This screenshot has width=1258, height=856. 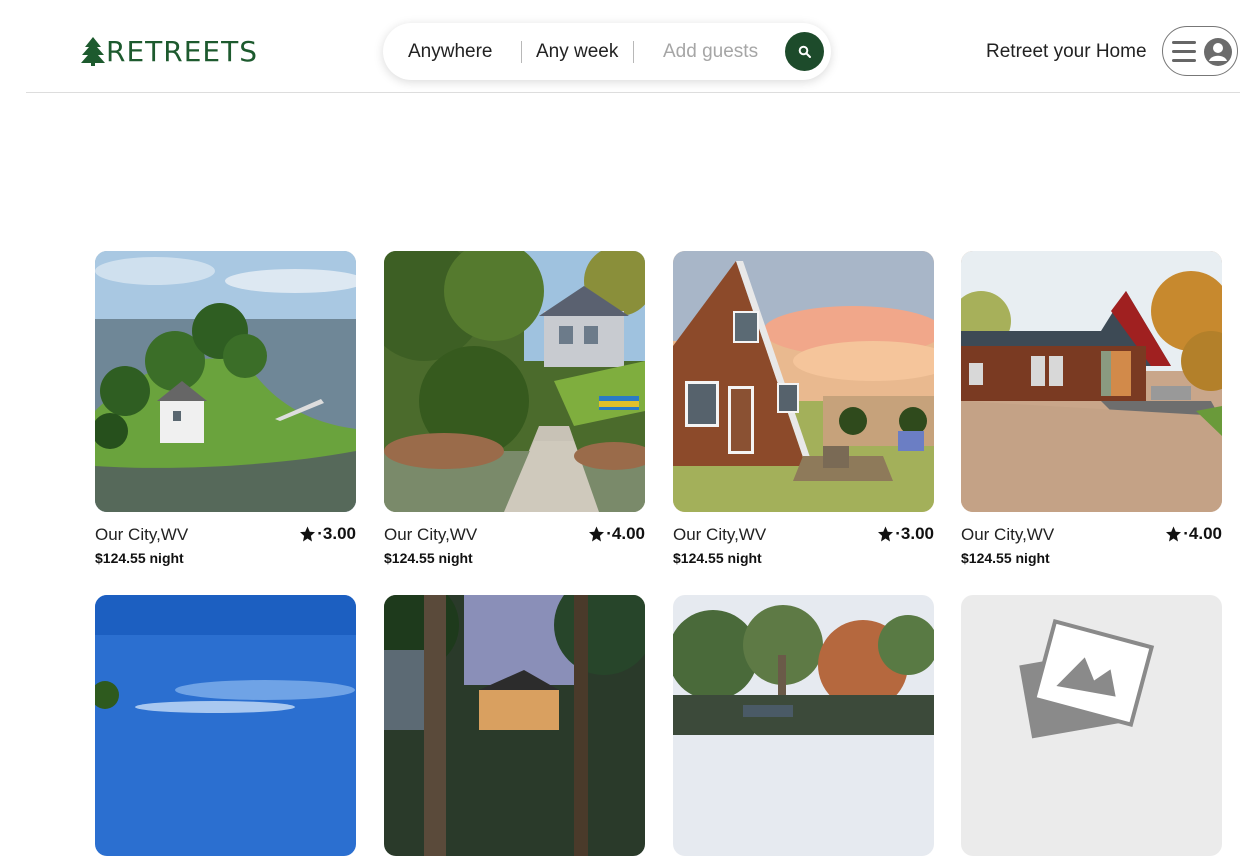 I want to click on user-menu-button, so click(x=1200, y=51).